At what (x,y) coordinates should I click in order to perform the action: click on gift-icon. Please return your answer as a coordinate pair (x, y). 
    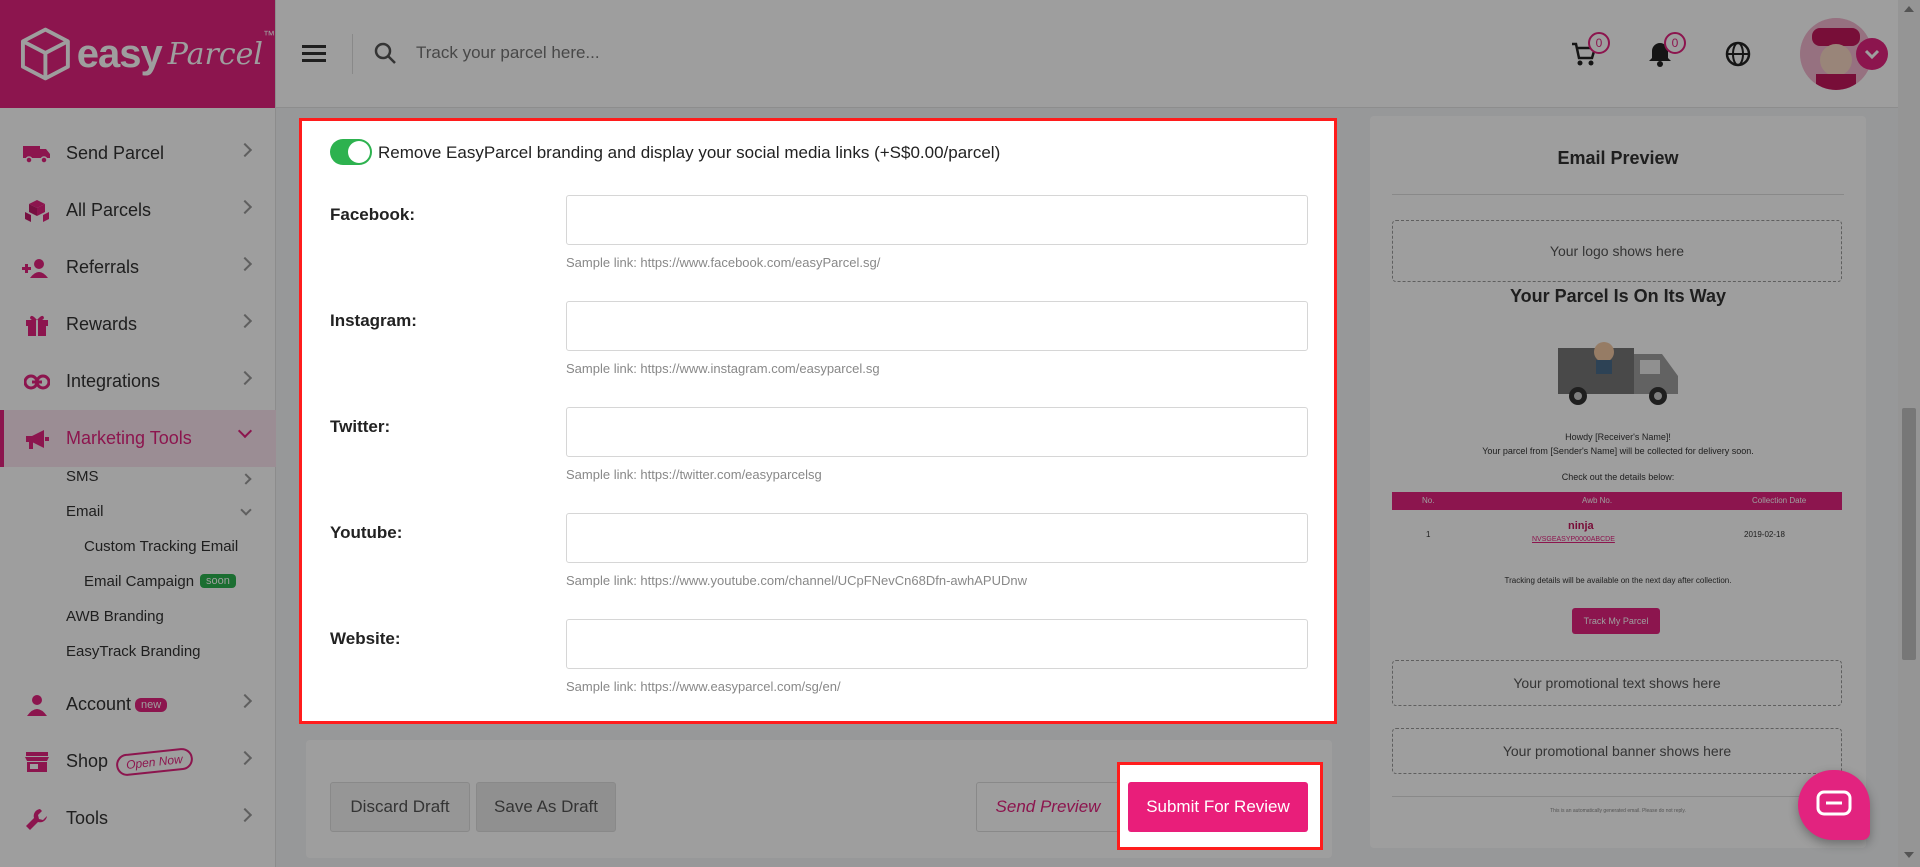
    Looking at the image, I should click on (37, 325).